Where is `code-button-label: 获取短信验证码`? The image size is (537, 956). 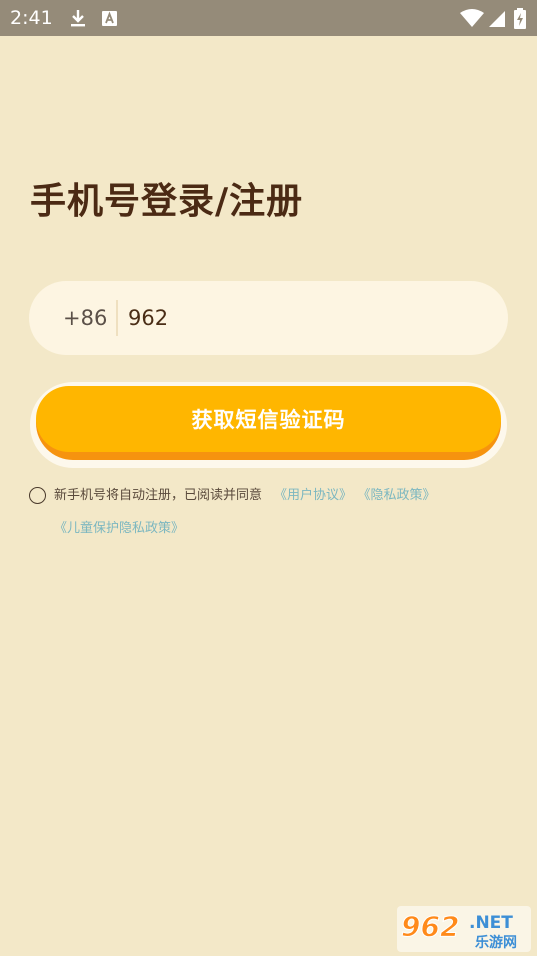 code-button-label: 获取短信验证码 is located at coordinates (268, 420).